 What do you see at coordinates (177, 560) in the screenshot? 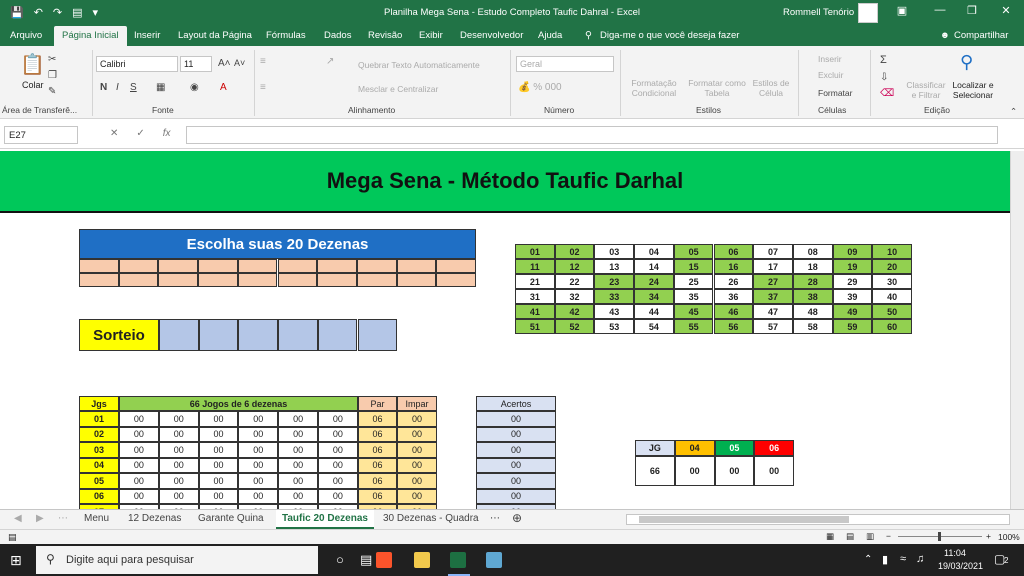
I see `taskbar-search: ⚲ Digite aqui para pesquisar` at bounding box center [177, 560].